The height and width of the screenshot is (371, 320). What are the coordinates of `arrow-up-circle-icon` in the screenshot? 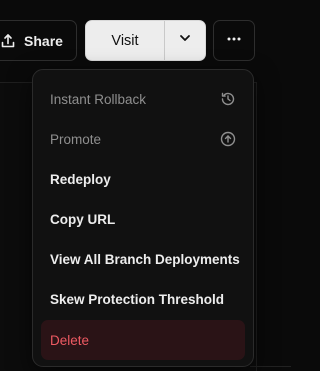 It's located at (228, 139).